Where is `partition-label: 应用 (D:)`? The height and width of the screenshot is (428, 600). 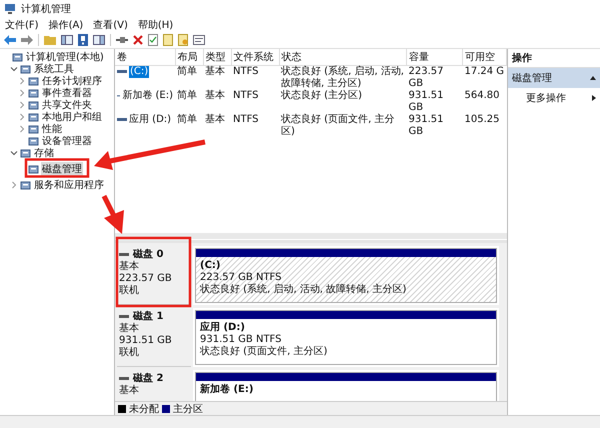
partition-label: 应用 (D:) is located at coordinates (223, 328).